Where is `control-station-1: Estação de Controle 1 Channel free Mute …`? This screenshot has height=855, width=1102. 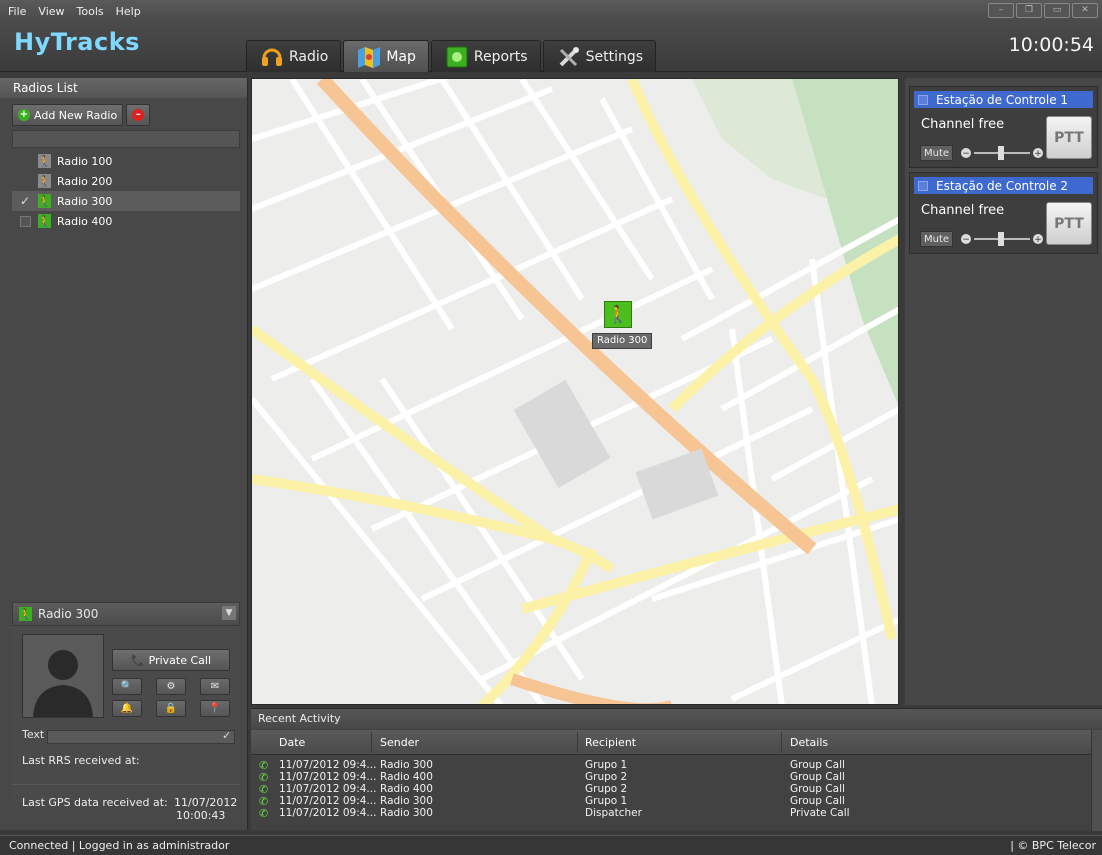
control-station-1: Estação de Controle 1 Channel free Mute … is located at coordinates (1003, 127).